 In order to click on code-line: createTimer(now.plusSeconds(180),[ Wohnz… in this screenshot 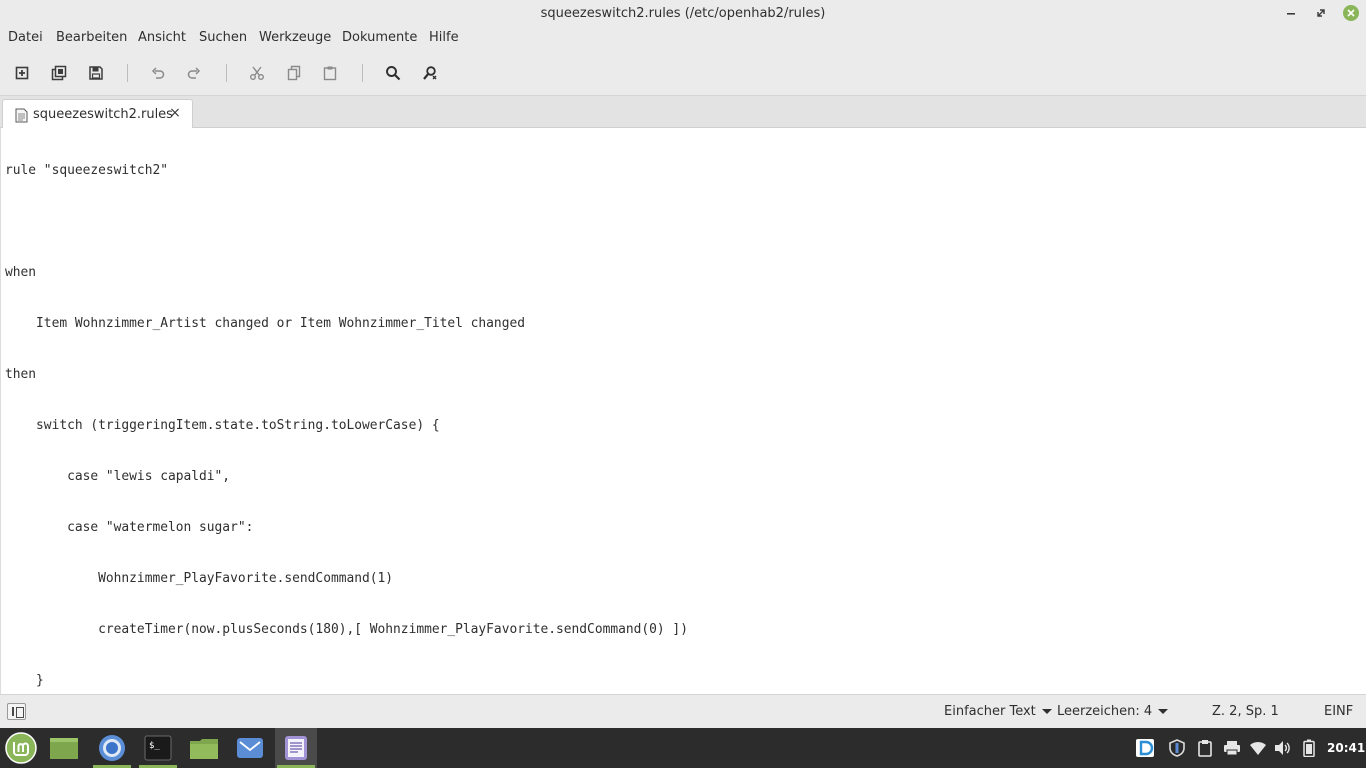, I will do `click(346, 629)`.